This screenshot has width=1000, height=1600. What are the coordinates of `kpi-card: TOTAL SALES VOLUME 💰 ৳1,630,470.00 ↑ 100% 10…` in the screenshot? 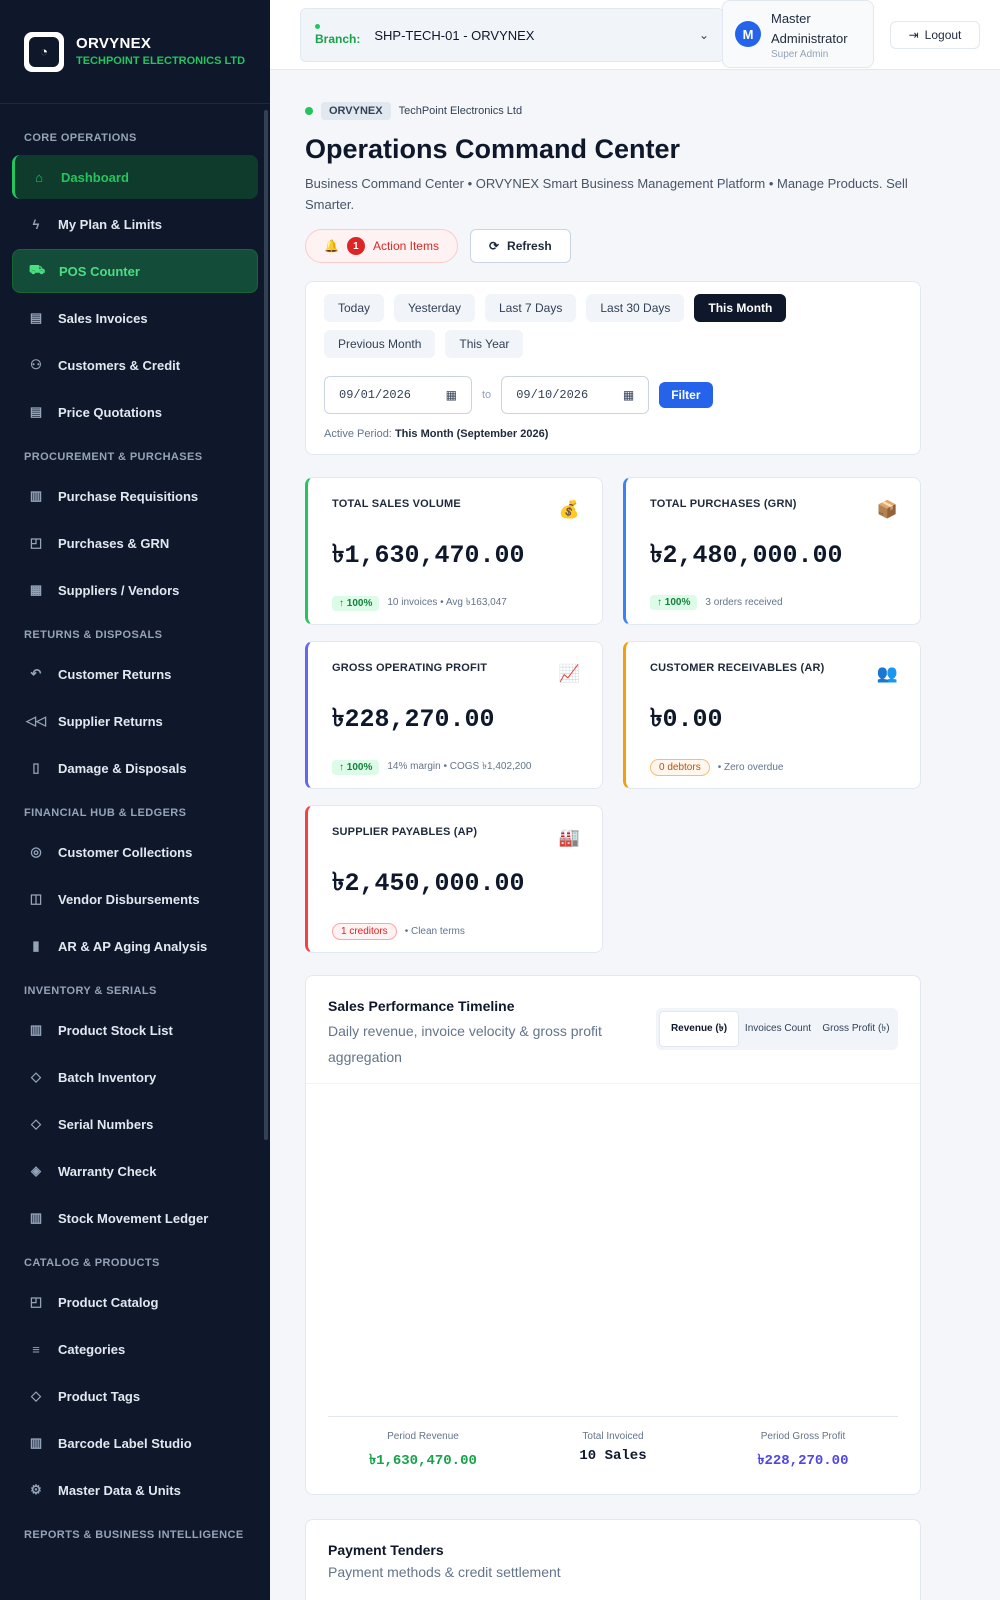 It's located at (454, 551).